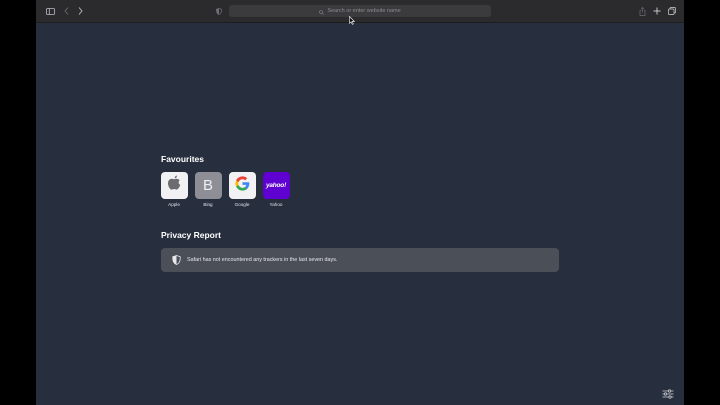 The image size is (720, 405). I want to click on yahoo-logo: yahoo!, so click(276, 185).